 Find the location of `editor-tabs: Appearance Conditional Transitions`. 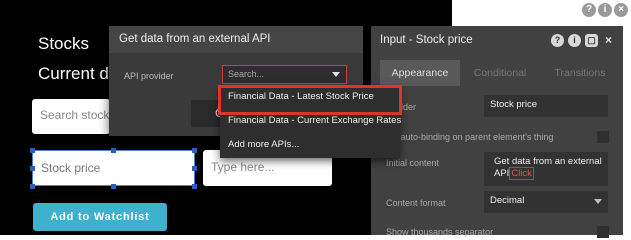

editor-tabs: Appearance Conditional Transitions is located at coordinates (500, 73).